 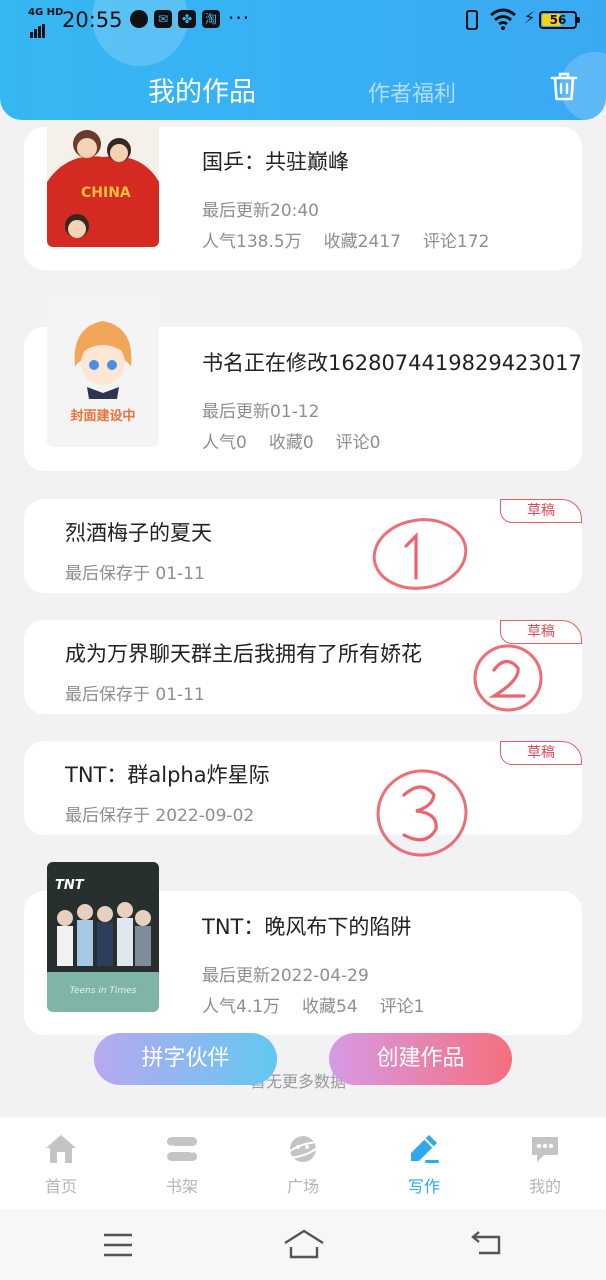 I want to click on bottom-nav: 首页 书架 广场 写作 我的, so click(x=303, y=1163).